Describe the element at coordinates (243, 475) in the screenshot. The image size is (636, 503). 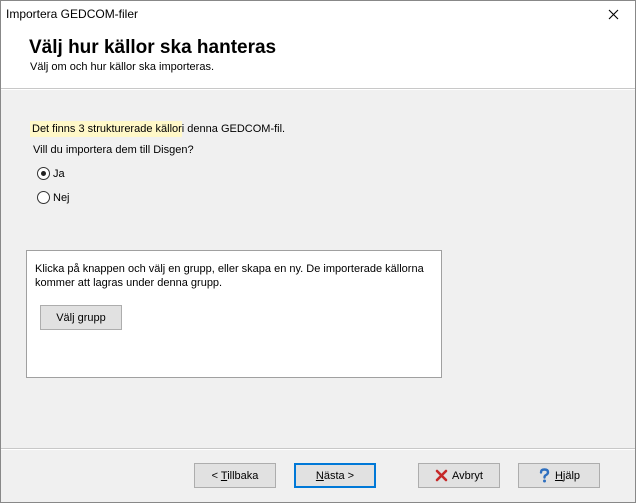
I see `back-rest: illbaka` at that location.